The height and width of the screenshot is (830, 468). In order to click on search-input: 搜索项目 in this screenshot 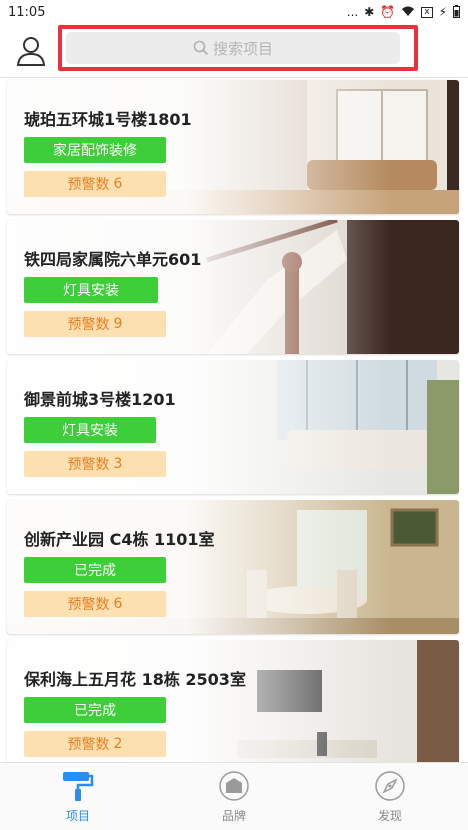, I will do `click(233, 48)`.